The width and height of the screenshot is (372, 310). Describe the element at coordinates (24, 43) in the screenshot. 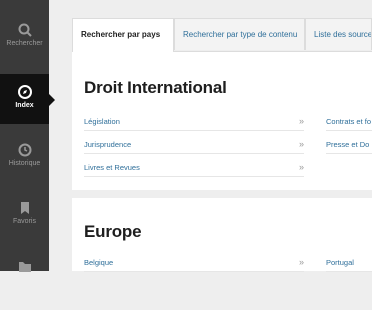

I see `sidebar-item-label: Rechercher` at that location.